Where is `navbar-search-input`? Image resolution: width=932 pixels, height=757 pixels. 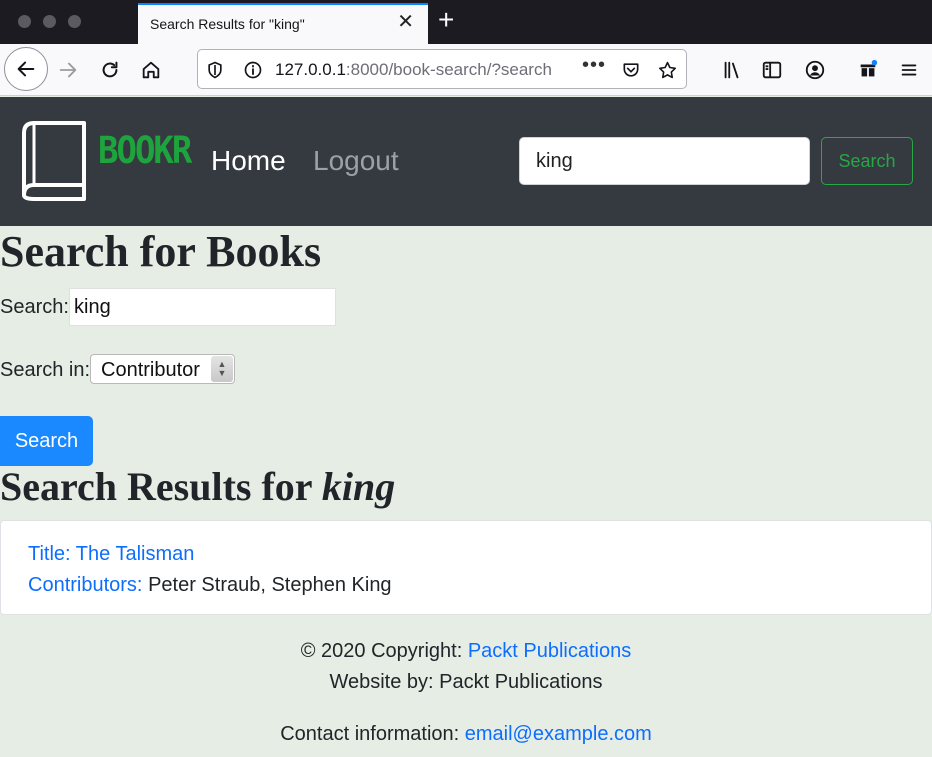
navbar-search-input is located at coordinates (664, 161).